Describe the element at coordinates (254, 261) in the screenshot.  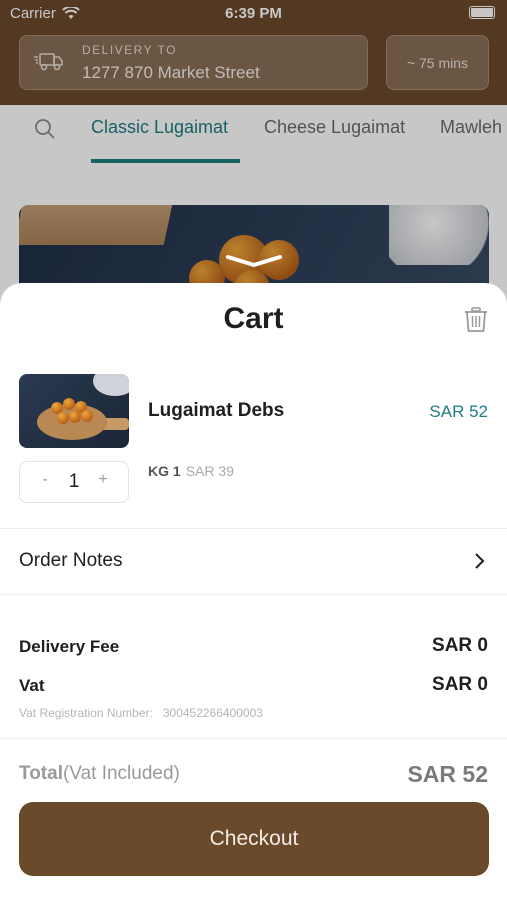
I see `chevron-down-icon` at that location.